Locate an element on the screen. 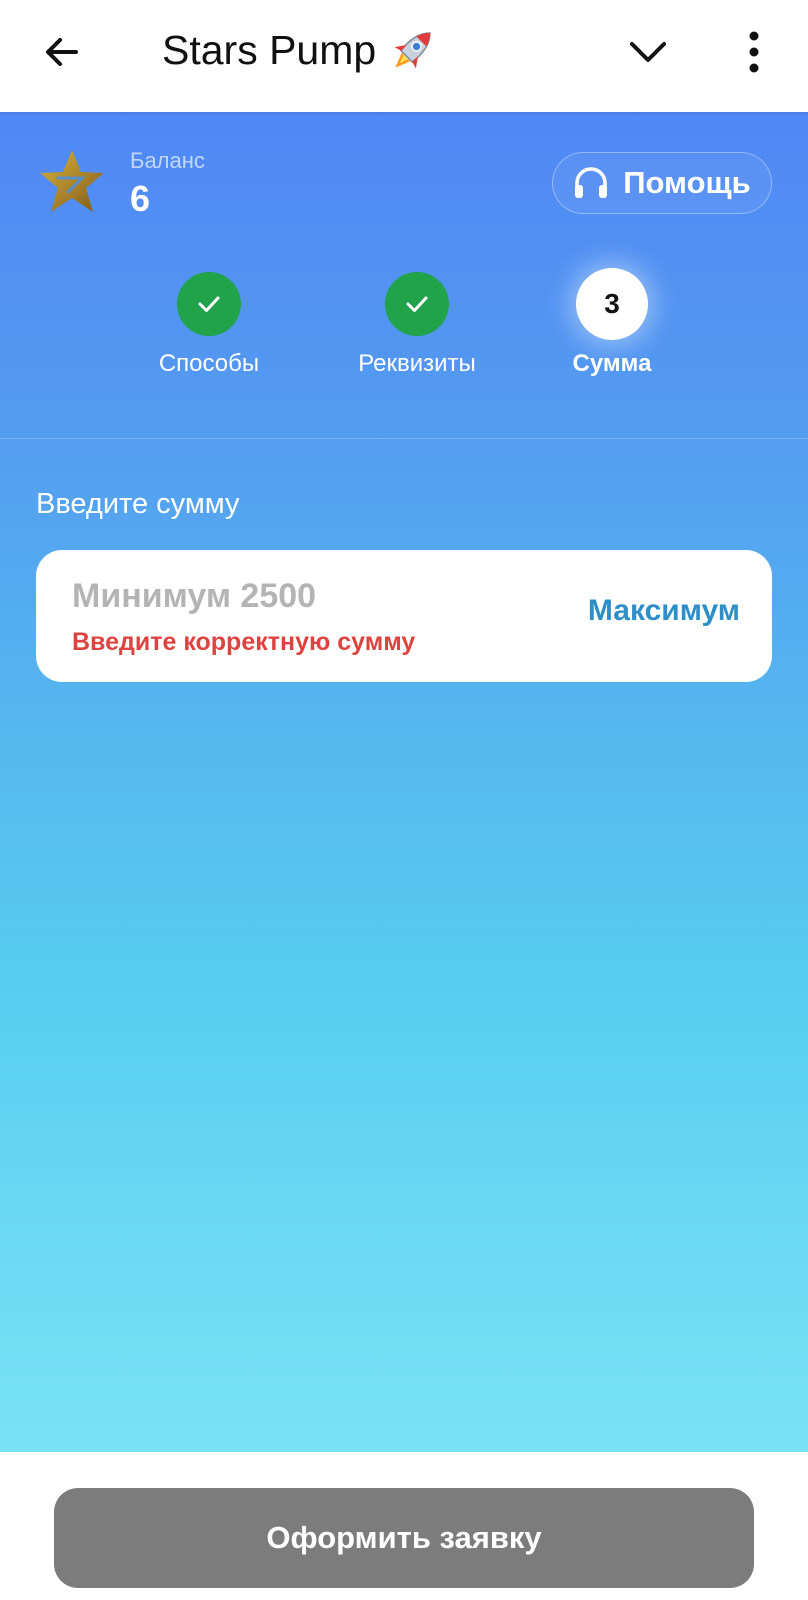 The width and height of the screenshot is (808, 1600). bottom-bar: Оформить заявку is located at coordinates (404, 1526).